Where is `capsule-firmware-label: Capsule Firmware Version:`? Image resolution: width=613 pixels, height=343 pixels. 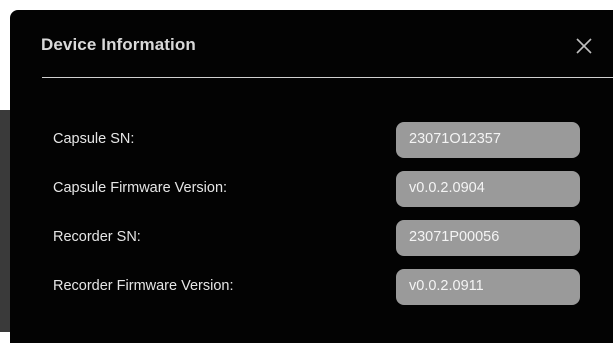
capsule-firmware-label: Capsule Firmware Version: is located at coordinates (140, 188).